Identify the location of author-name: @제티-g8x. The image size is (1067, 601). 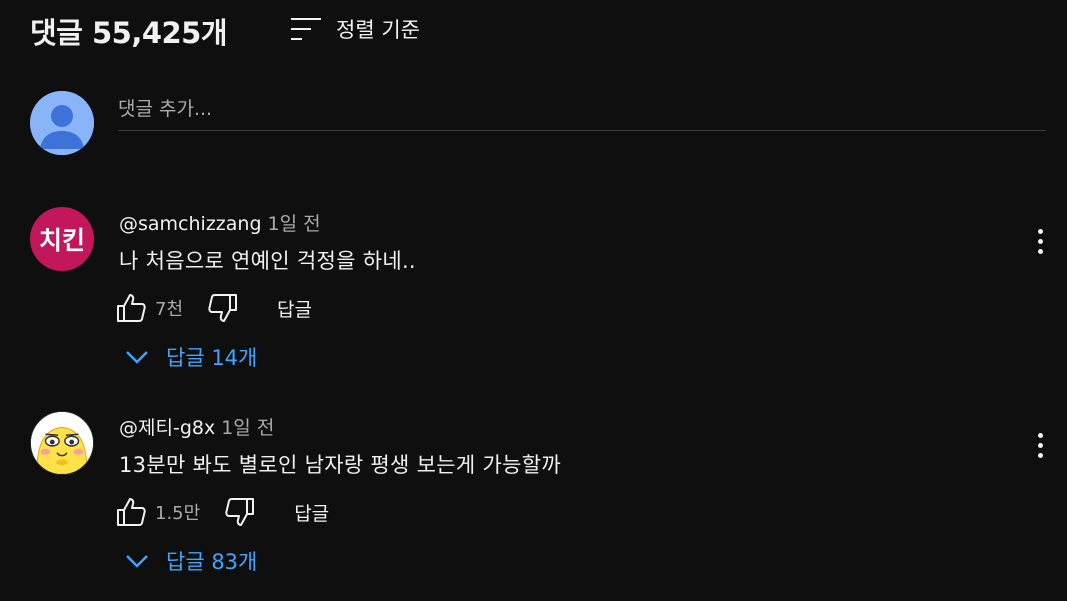
(167, 428).